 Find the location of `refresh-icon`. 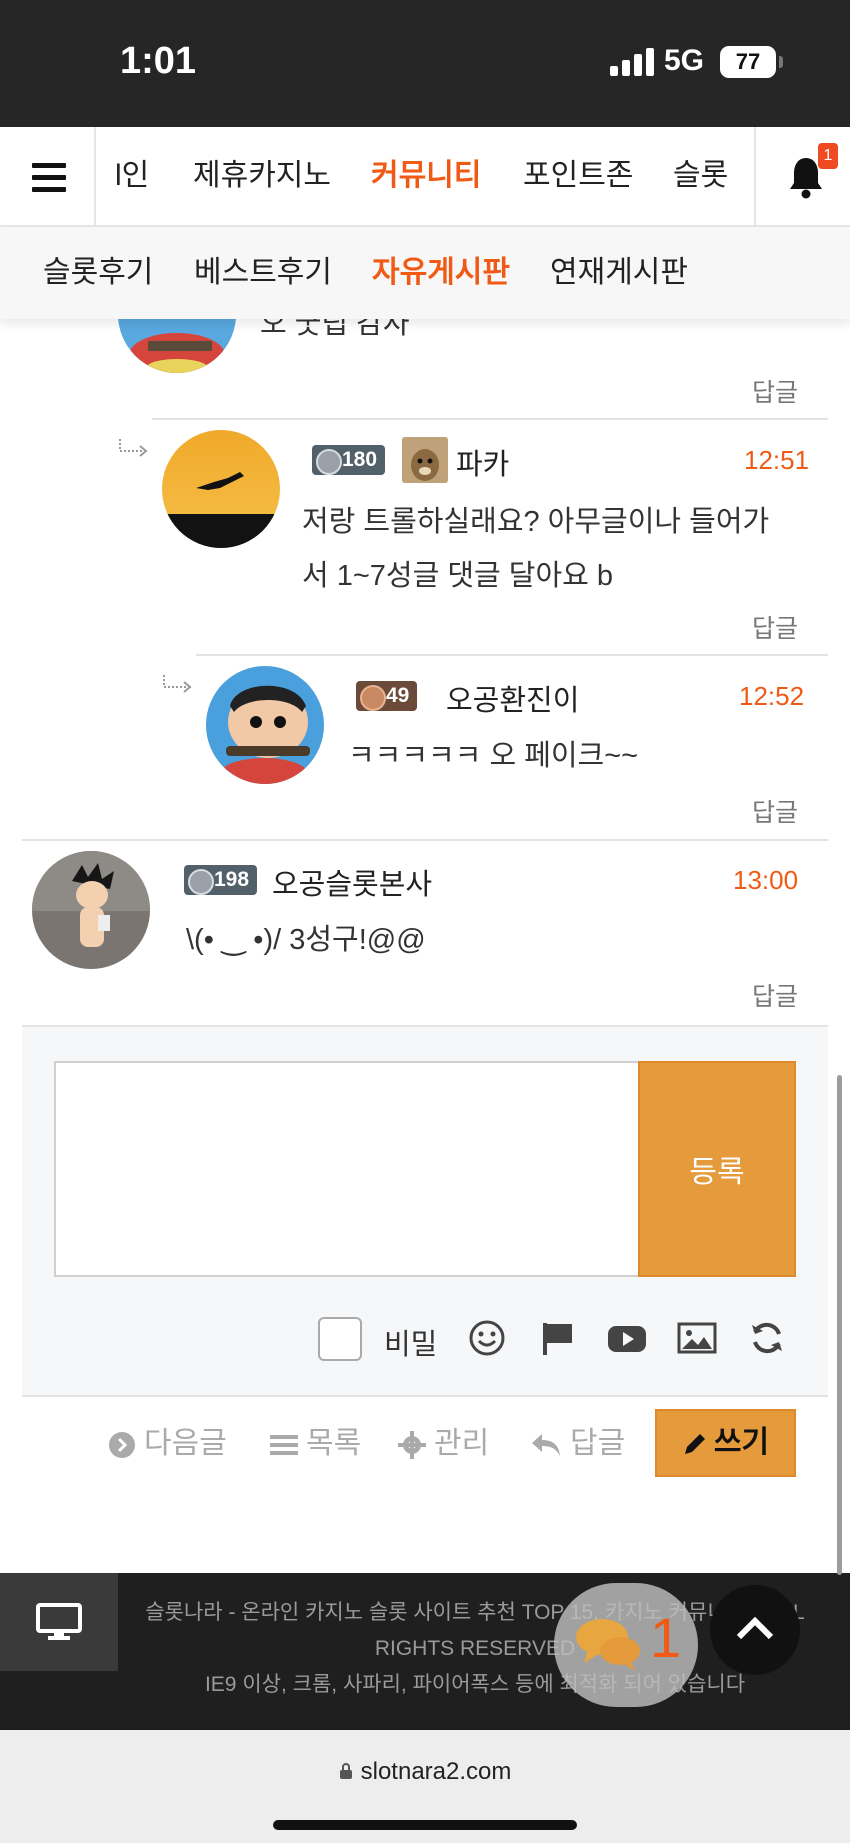

refresh-icon is located at coordinates (767, 1338).